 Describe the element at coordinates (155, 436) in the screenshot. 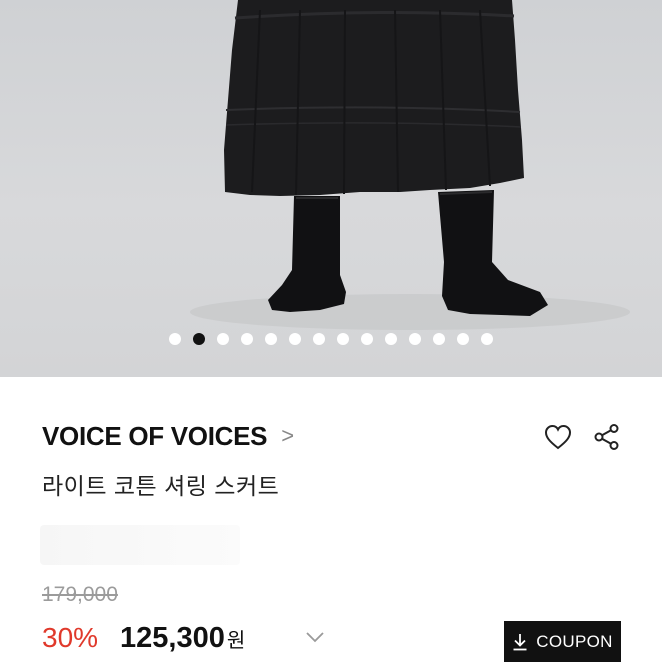

I see `brand-name: VOICE OF VOICES` at that location.